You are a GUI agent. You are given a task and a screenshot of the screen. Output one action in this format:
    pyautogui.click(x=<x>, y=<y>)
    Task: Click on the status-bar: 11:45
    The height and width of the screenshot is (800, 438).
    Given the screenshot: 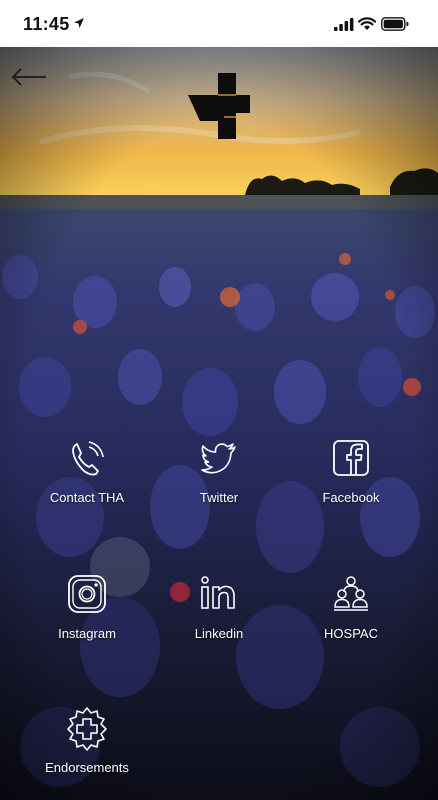 What is the action you would take?
    pyautogui.click(x=219, y=23)
    